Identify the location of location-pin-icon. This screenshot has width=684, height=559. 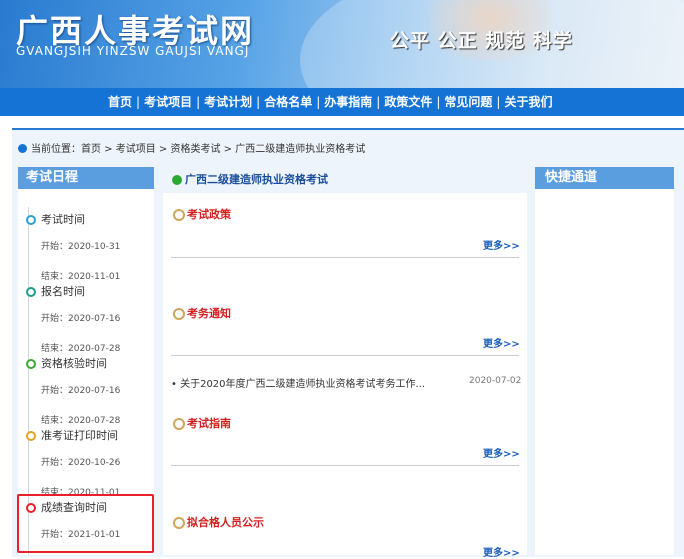
(22, 148).